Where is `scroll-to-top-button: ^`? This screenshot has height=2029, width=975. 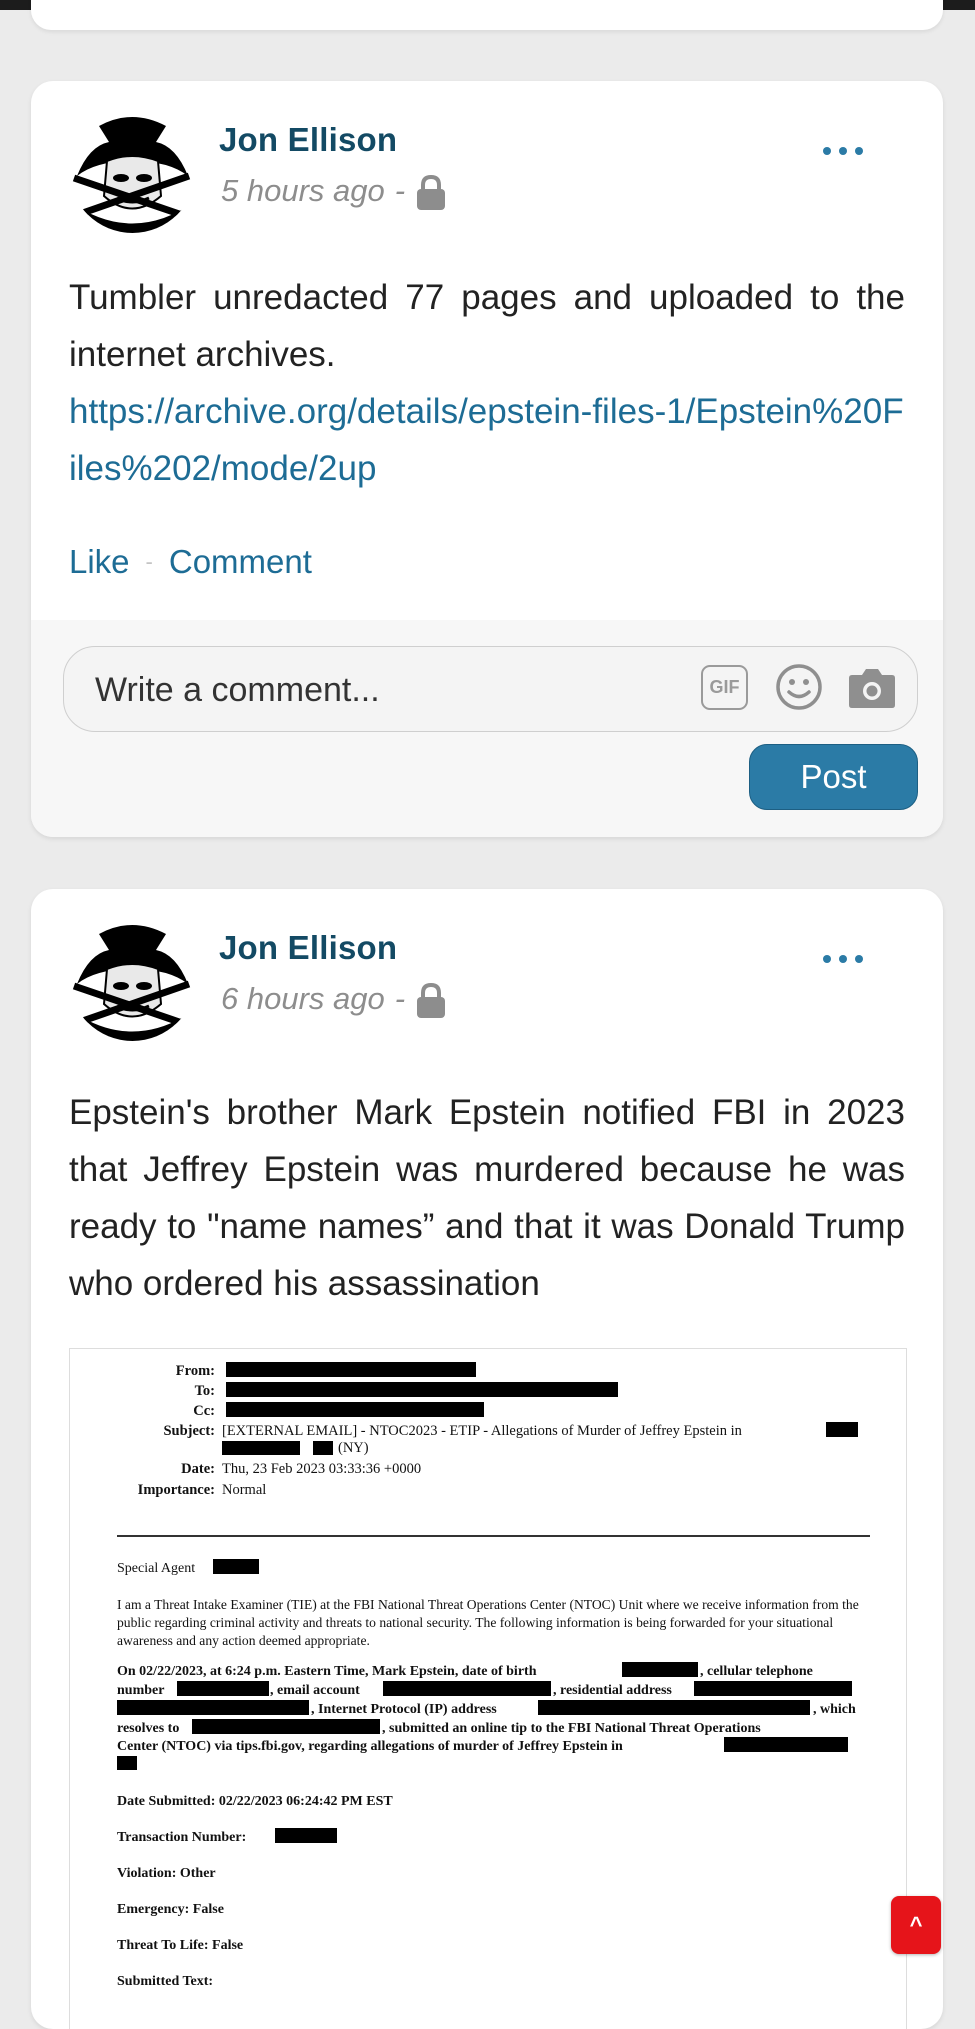 scroll-to-top-button: ^ is located at coordinates (916, 1925).